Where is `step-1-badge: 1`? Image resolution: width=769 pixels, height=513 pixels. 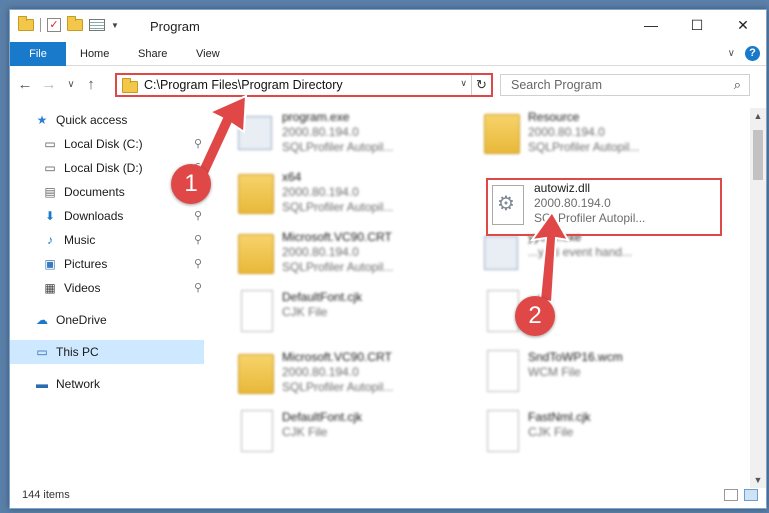
step-1-badge: 1 is located at coordinates (191, 184).